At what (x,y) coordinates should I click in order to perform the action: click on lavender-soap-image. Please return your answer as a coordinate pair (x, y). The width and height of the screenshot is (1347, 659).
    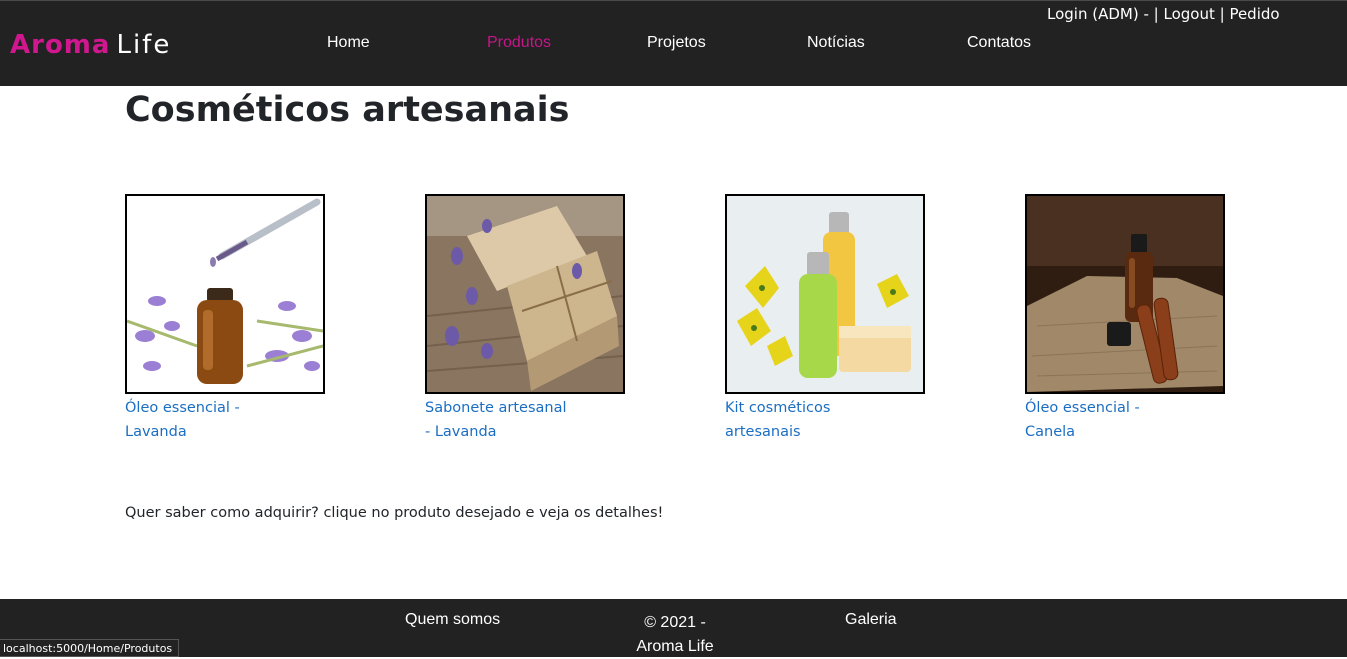
    Looking at the image, I should click on (525, 294).